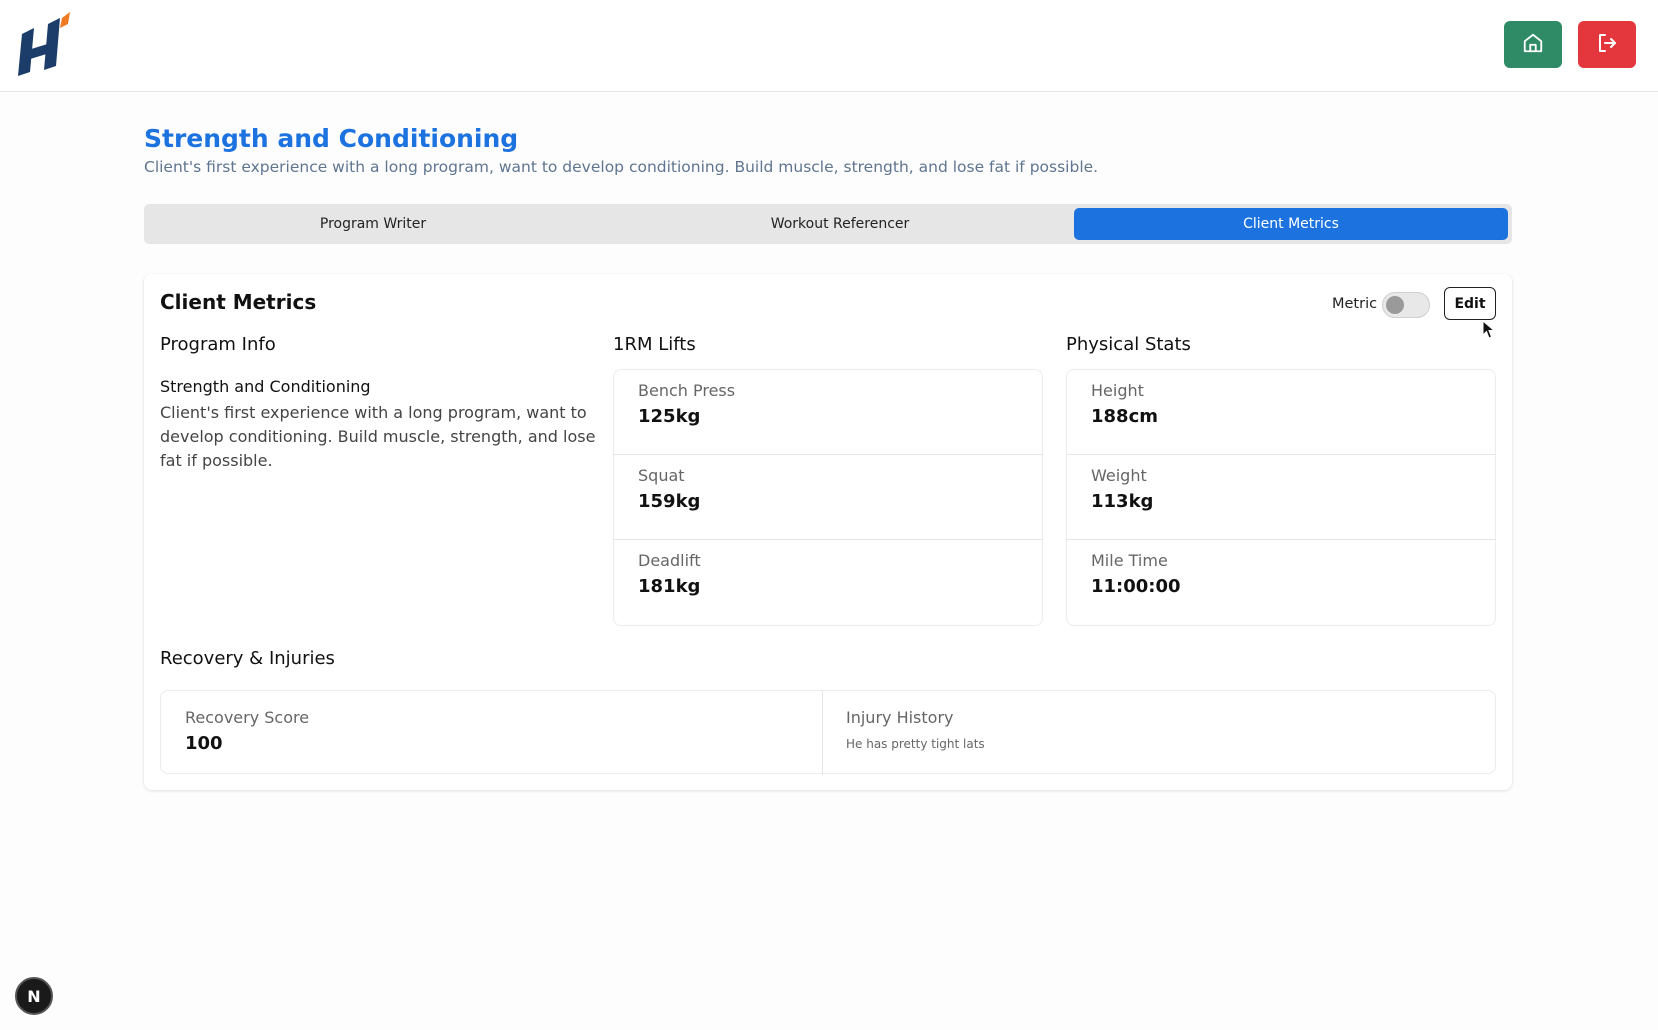 Image resolution: width=1658 pixels, height=1030 pixels. Describe the element at coordinates (1406, 305) in the screenshot. I see `metric-toggle` at that location.